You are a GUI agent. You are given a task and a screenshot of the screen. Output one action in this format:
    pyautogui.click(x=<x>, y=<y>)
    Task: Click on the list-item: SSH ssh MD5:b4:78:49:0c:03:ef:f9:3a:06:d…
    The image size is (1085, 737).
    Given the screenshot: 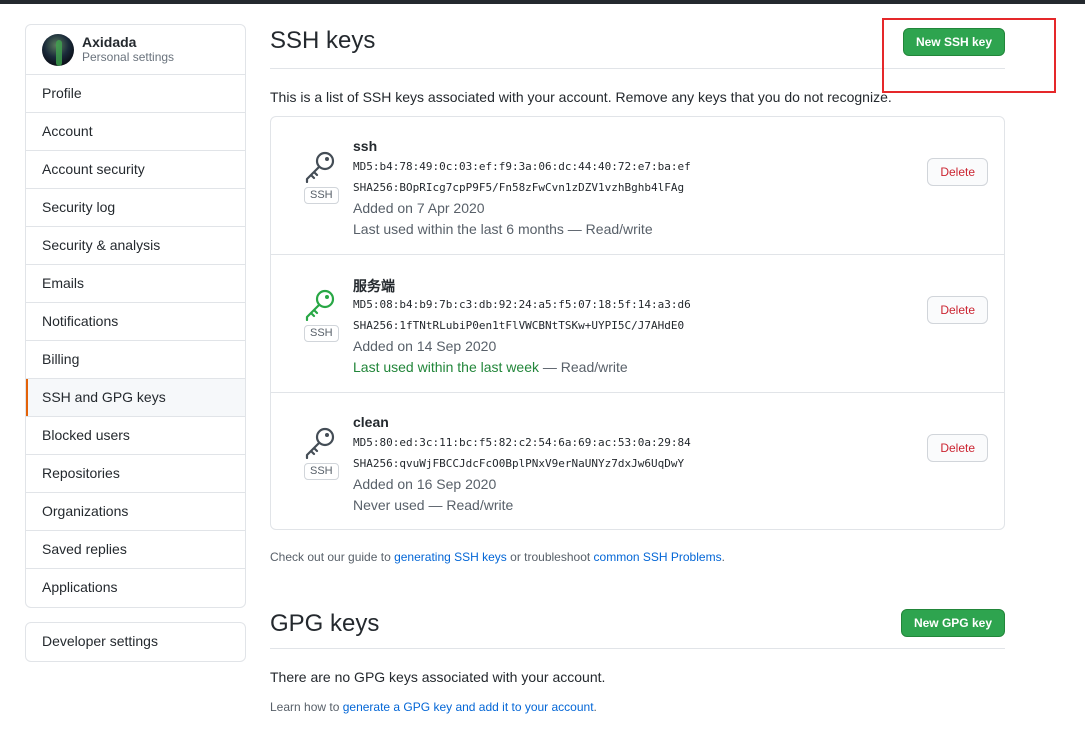 What is the action you would take?
    pyautogui.click(x=637, y=186)
    